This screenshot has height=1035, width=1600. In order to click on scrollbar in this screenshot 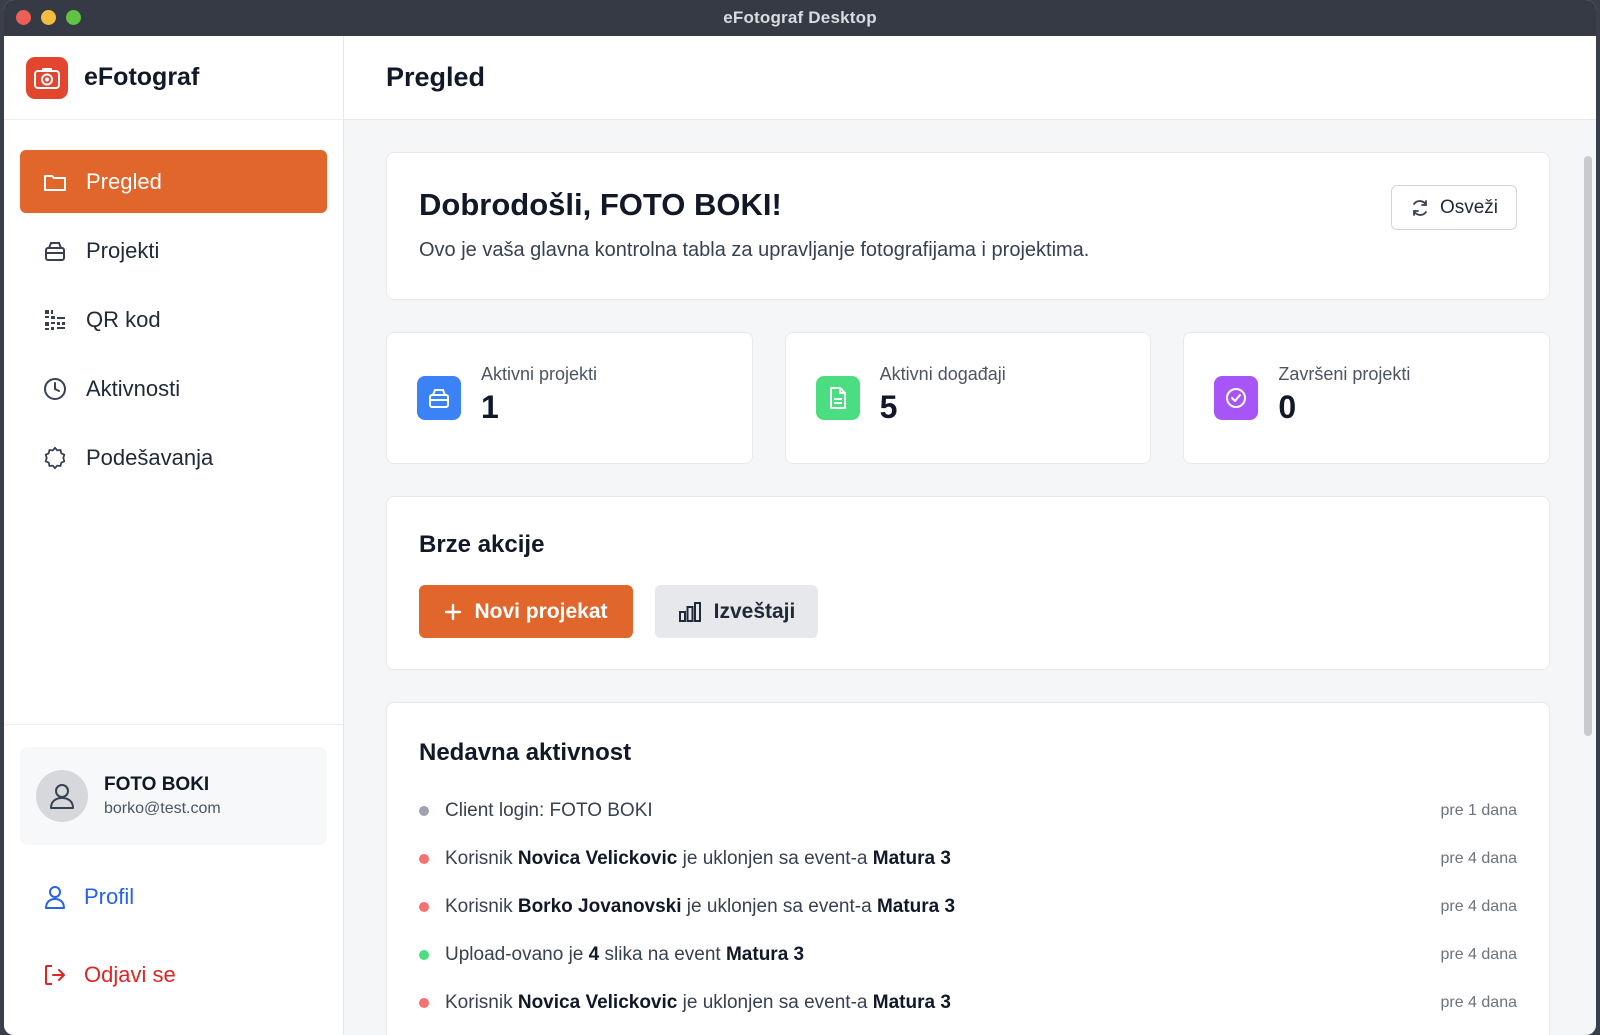, I will do `click(1588, 446)`.